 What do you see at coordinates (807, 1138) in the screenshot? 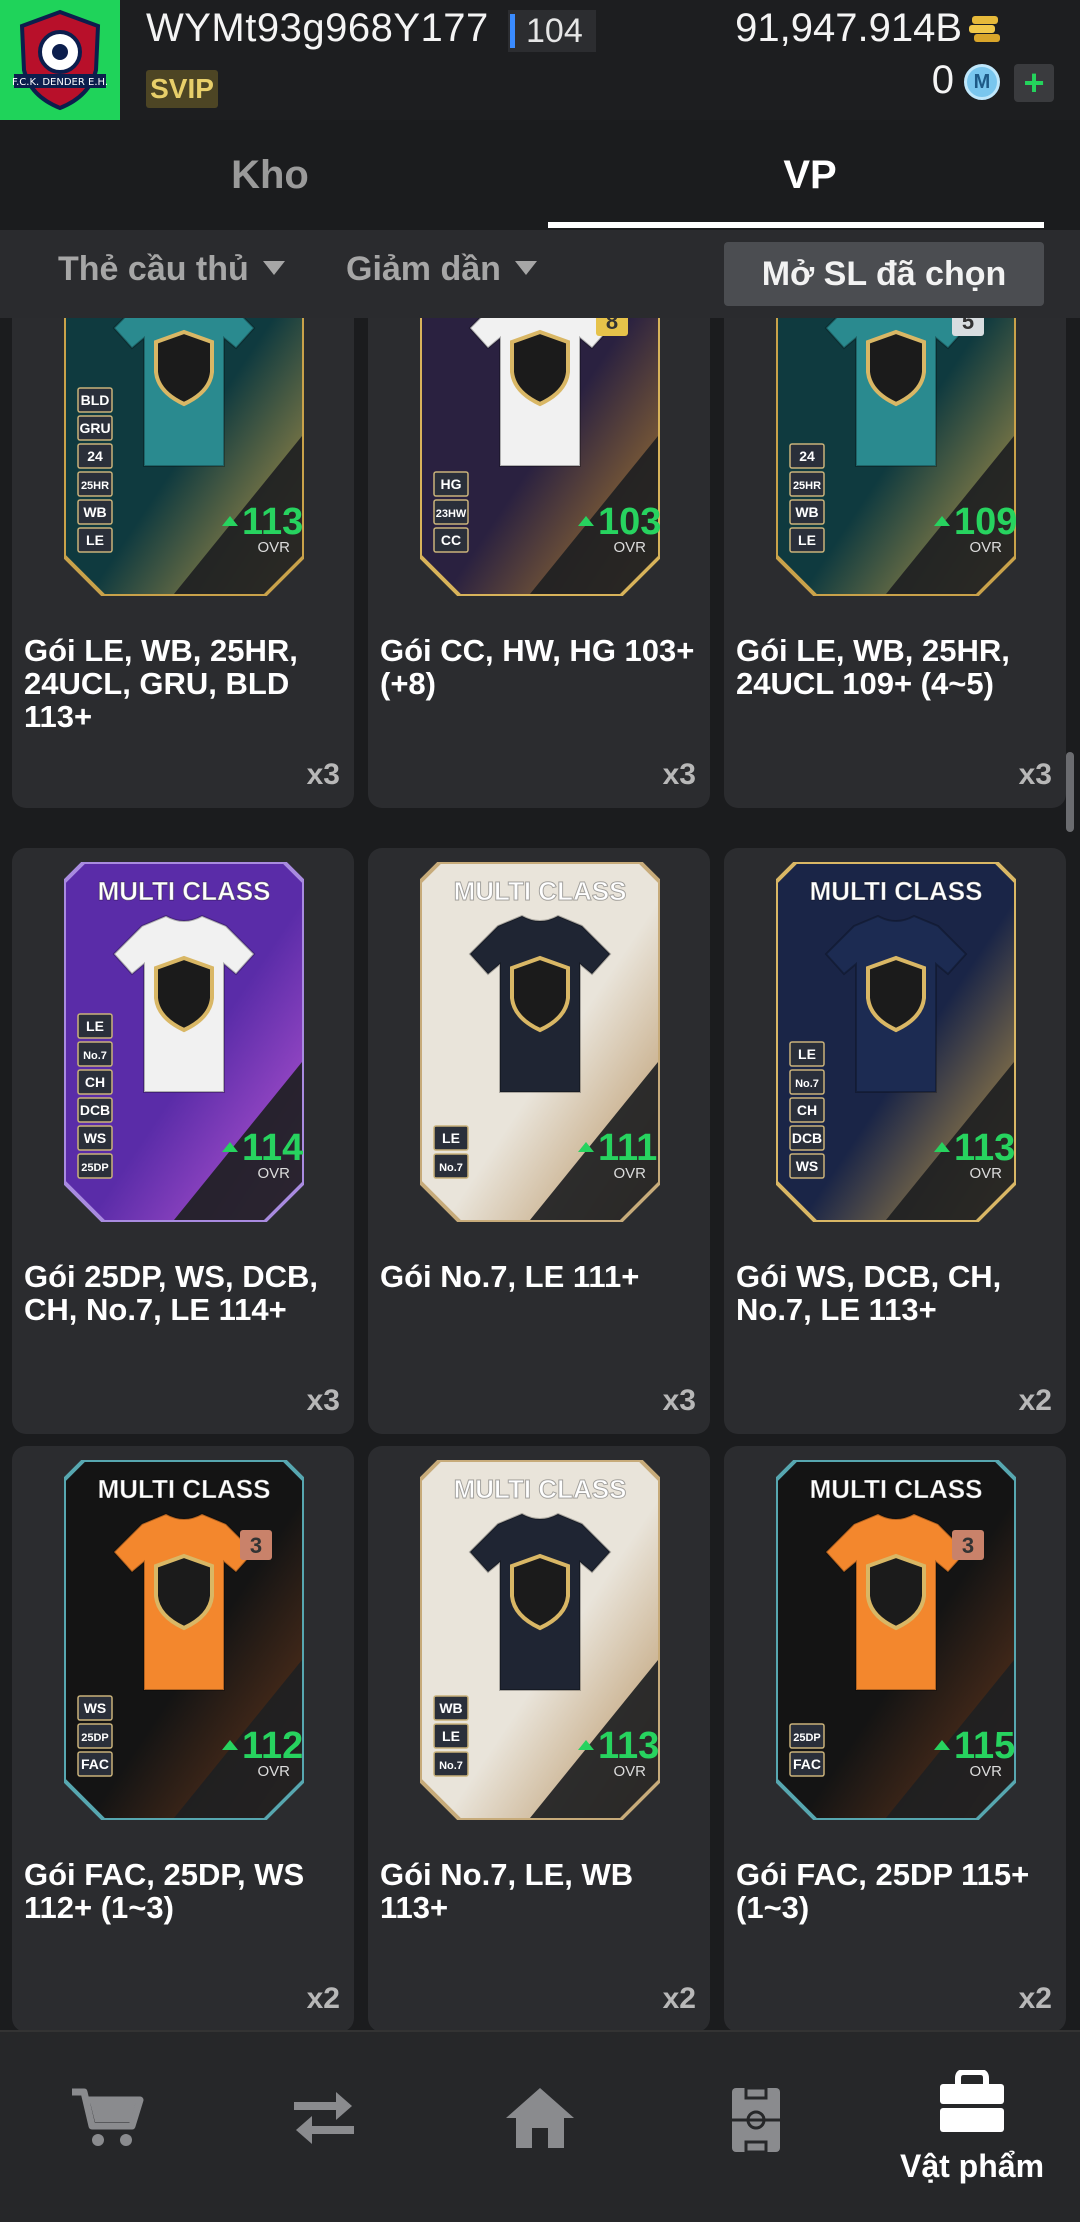
I see `class-tag: DCB` at bounding box center [807, 1138].